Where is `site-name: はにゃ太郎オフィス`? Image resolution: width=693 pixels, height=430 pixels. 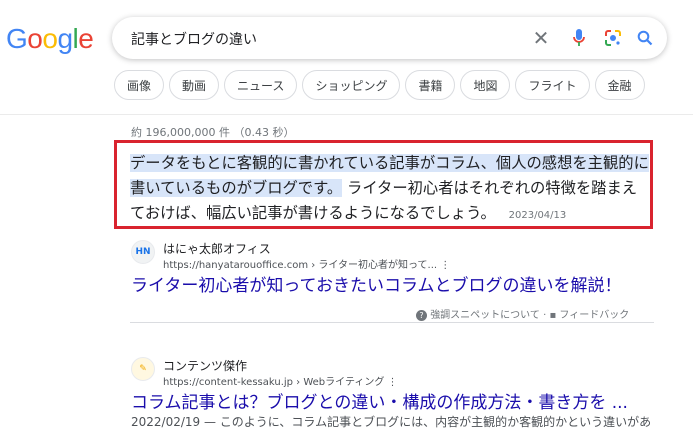 site-name: はにゃ太郎オフィス is located at coordinates (217, 248).